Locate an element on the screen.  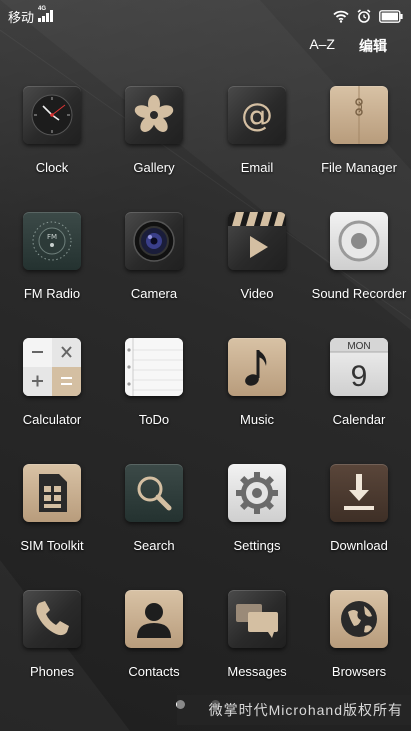
record-icon is located at coordinates (359, 241).